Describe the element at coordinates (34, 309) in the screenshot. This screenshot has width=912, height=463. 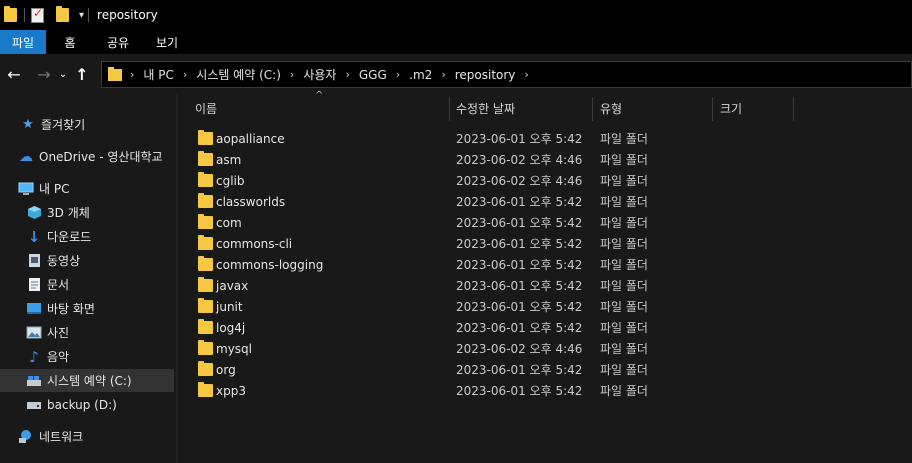
I see `desktop-icon` at that location.